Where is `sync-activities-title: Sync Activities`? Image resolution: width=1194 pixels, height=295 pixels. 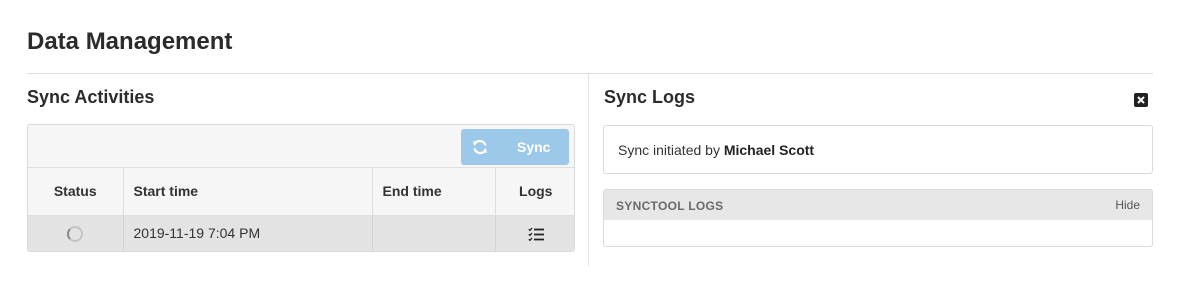 sync-activities-title: Sync Activities is located at coordinates (91, 97).